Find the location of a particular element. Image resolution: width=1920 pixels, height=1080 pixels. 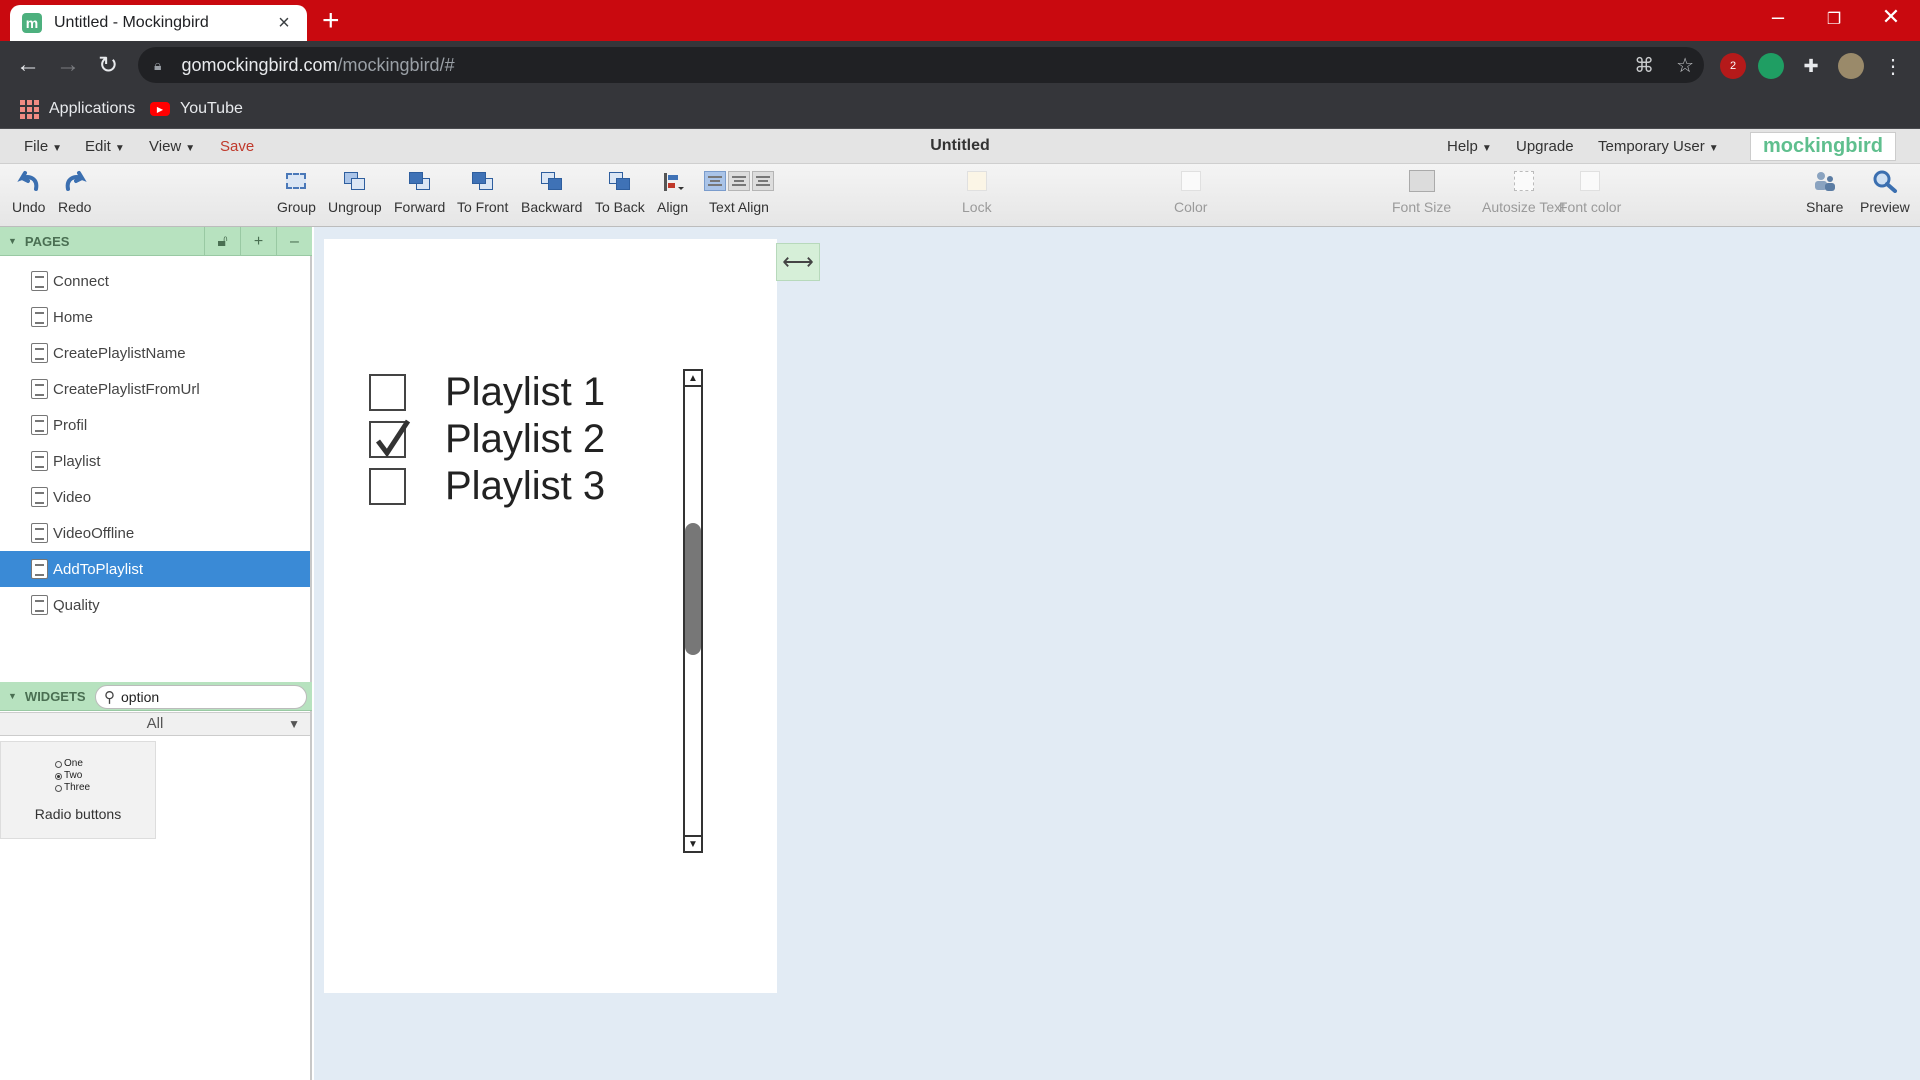

widget-category-select: All ▼ is located at coordinates (155, 724).